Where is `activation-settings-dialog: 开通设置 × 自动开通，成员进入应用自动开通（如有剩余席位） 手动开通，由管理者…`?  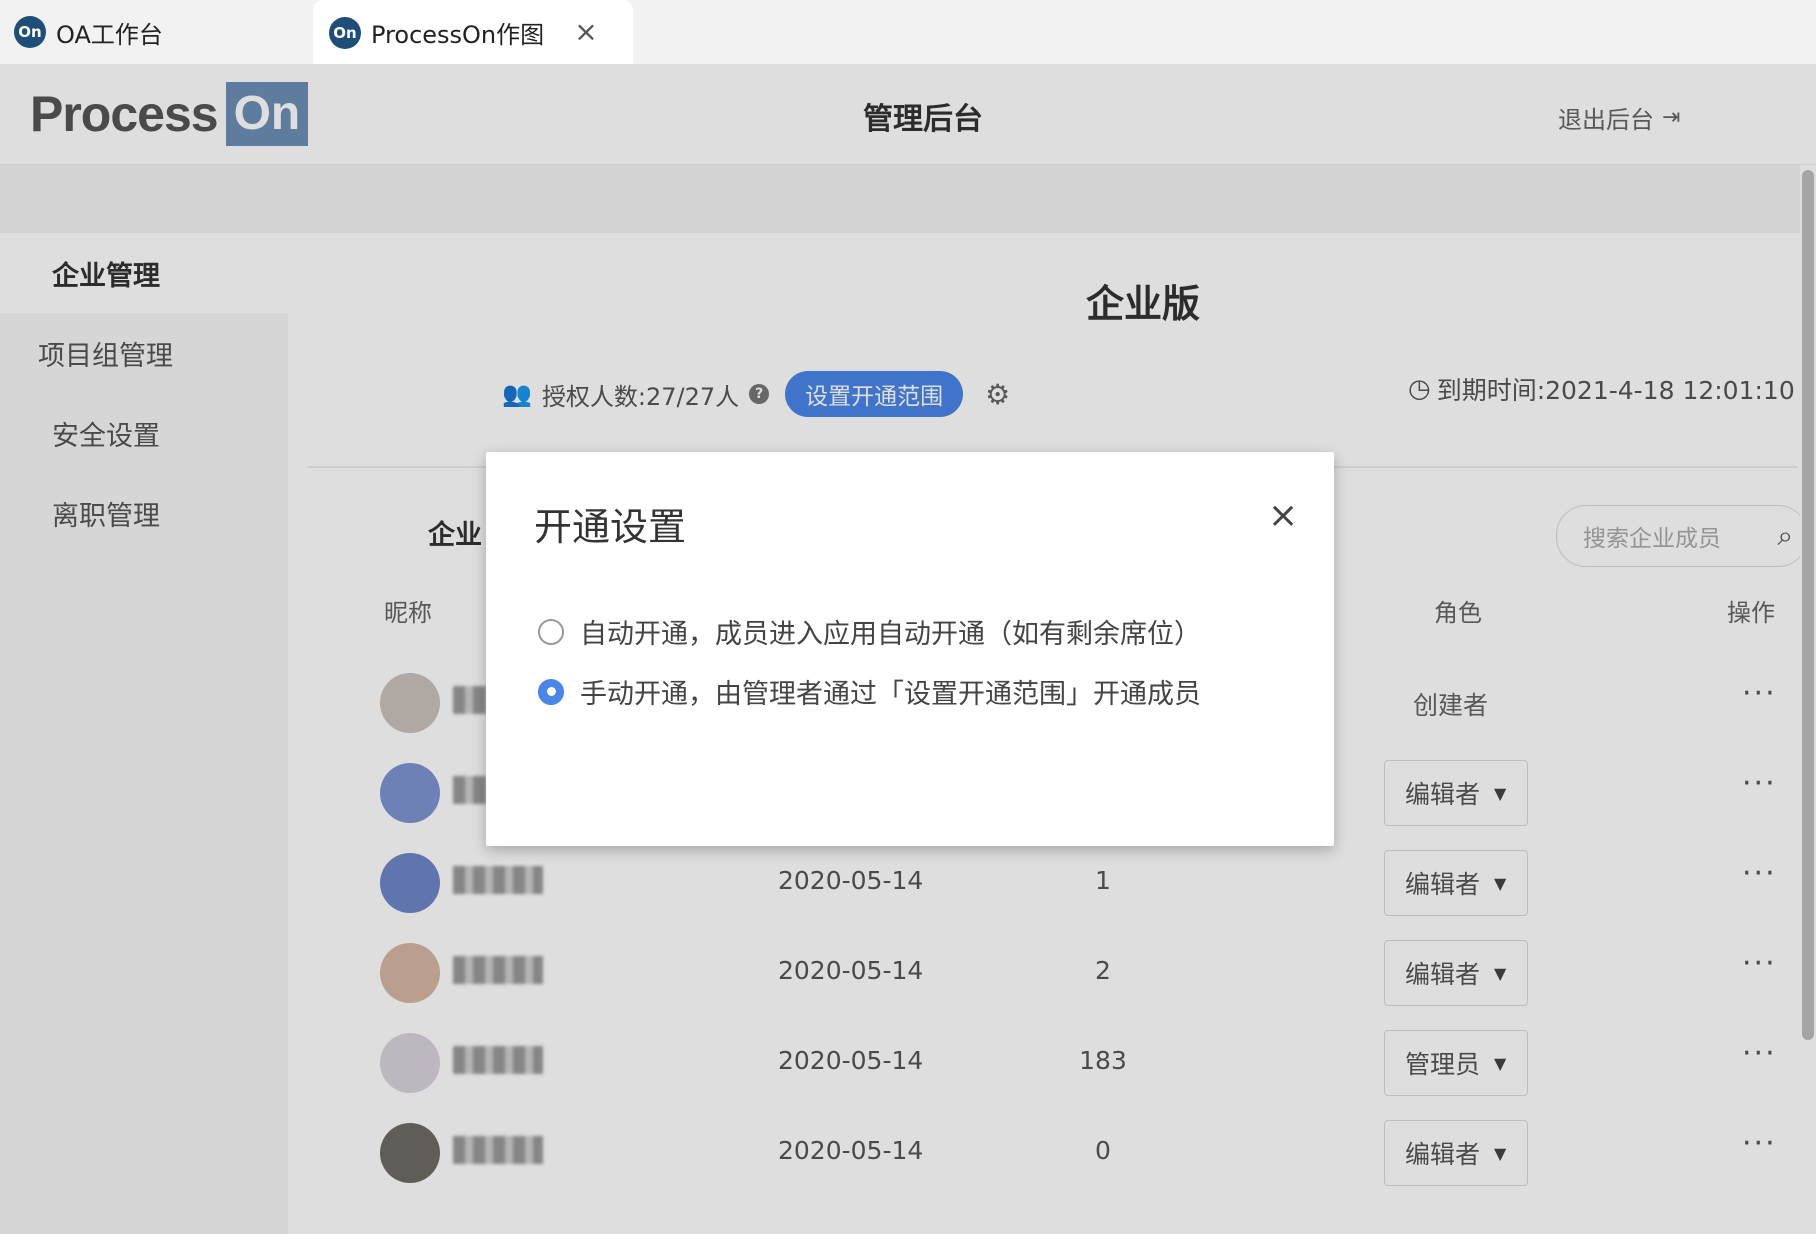 activation-settings-dialog: 开通设置 × 自动开通，成员进入应用自动开通（如有剩余席位） 手动开通，由管理者… is located at coordinates (910, 649).